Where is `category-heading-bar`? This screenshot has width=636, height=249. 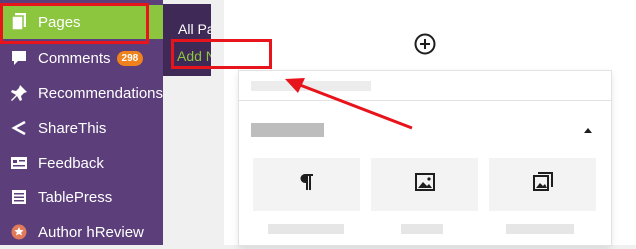
category-heading-bar is located at coordinates (287, 130).